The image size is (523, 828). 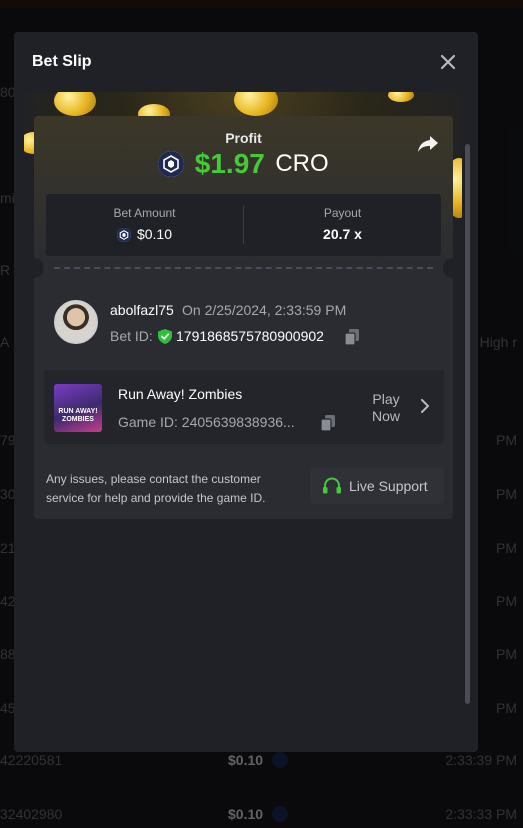 I want to click on dashed-divider, so click(x=243, y=268).